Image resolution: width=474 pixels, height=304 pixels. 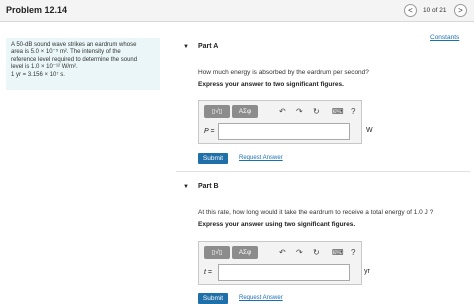 What do you see at coordinates (37, 10) in the screenshot?
I see `problem-title: Problem 12.14` at bounding box center [37, 10].